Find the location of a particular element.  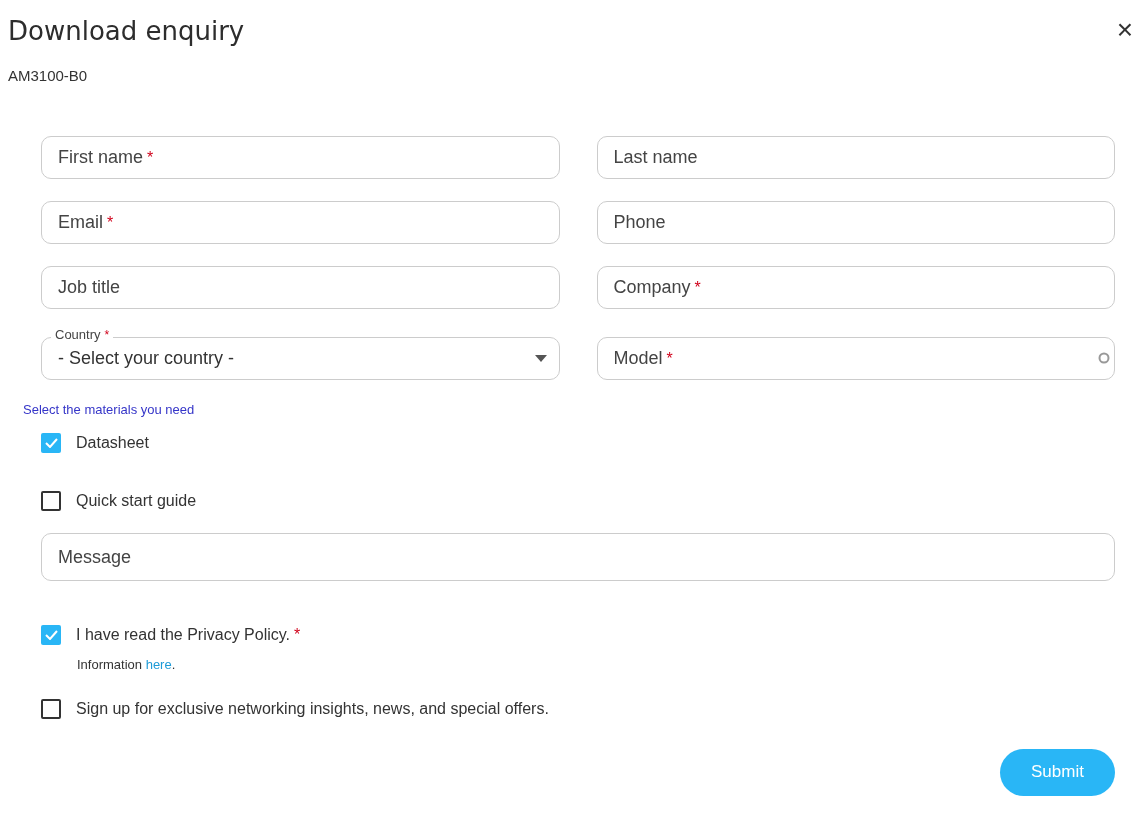

product-code: AM3100-B0 is located at coordinates (48, 76).